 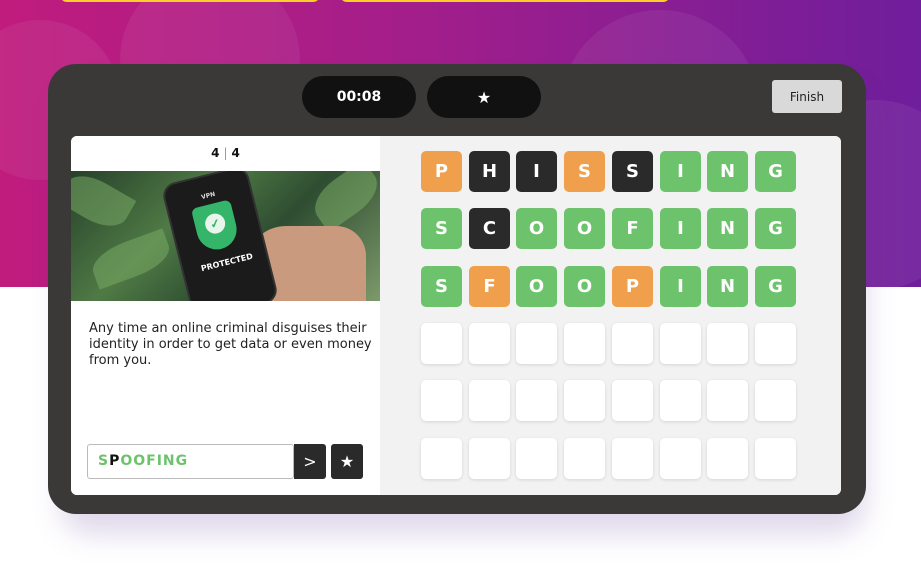 What do you see at coordinates (359, 97) in the screenshot?
I see `timer-display: 00:08` at bounding box center [359, 97].